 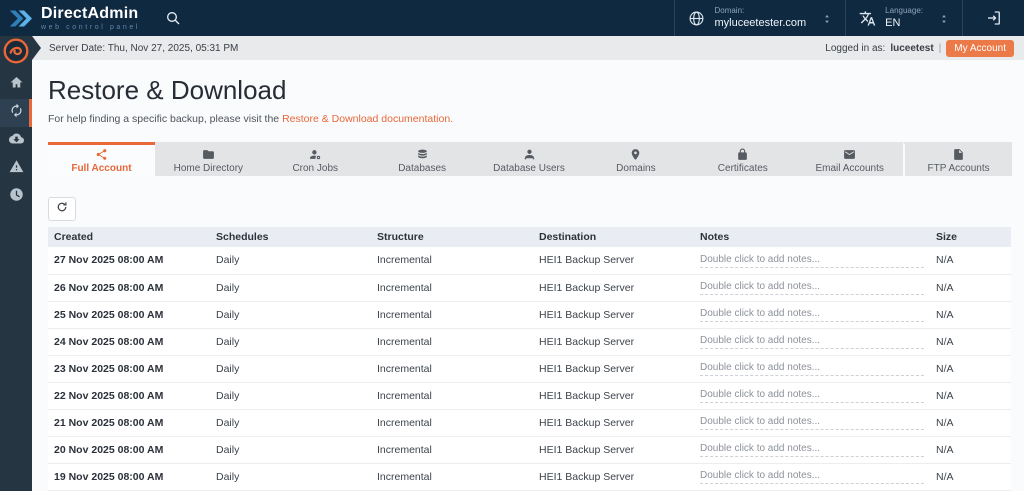 What do you see at coordinates (62, 209) in the screenshot?
I see `refresh-button` at bounding box center [62, 209].